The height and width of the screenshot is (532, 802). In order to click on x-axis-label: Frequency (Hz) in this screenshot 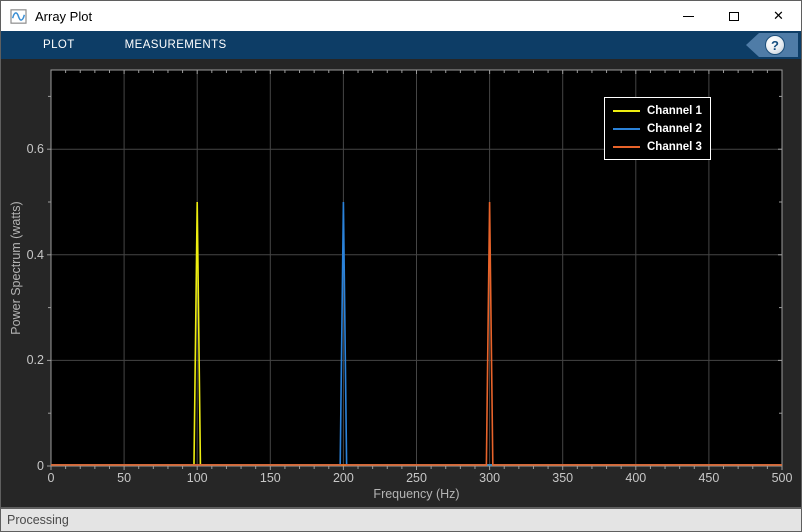, I will do `click(416, 494)`.